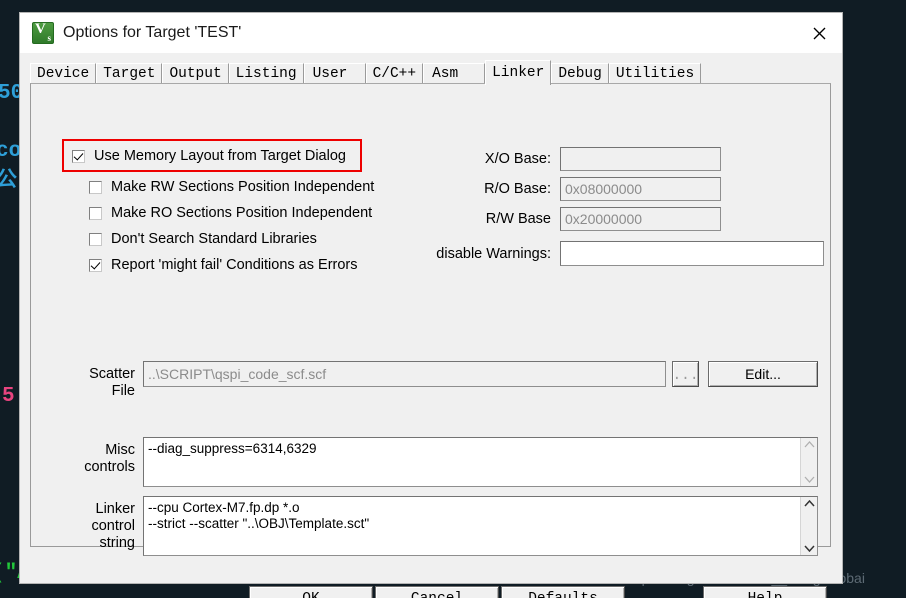 The height and width of the screenshot is (598, 906). Describe the element at coordinates (232, 448) in the screenshot. I see `misc-controls-value: --diag_suppress=6314,6329` at that location.